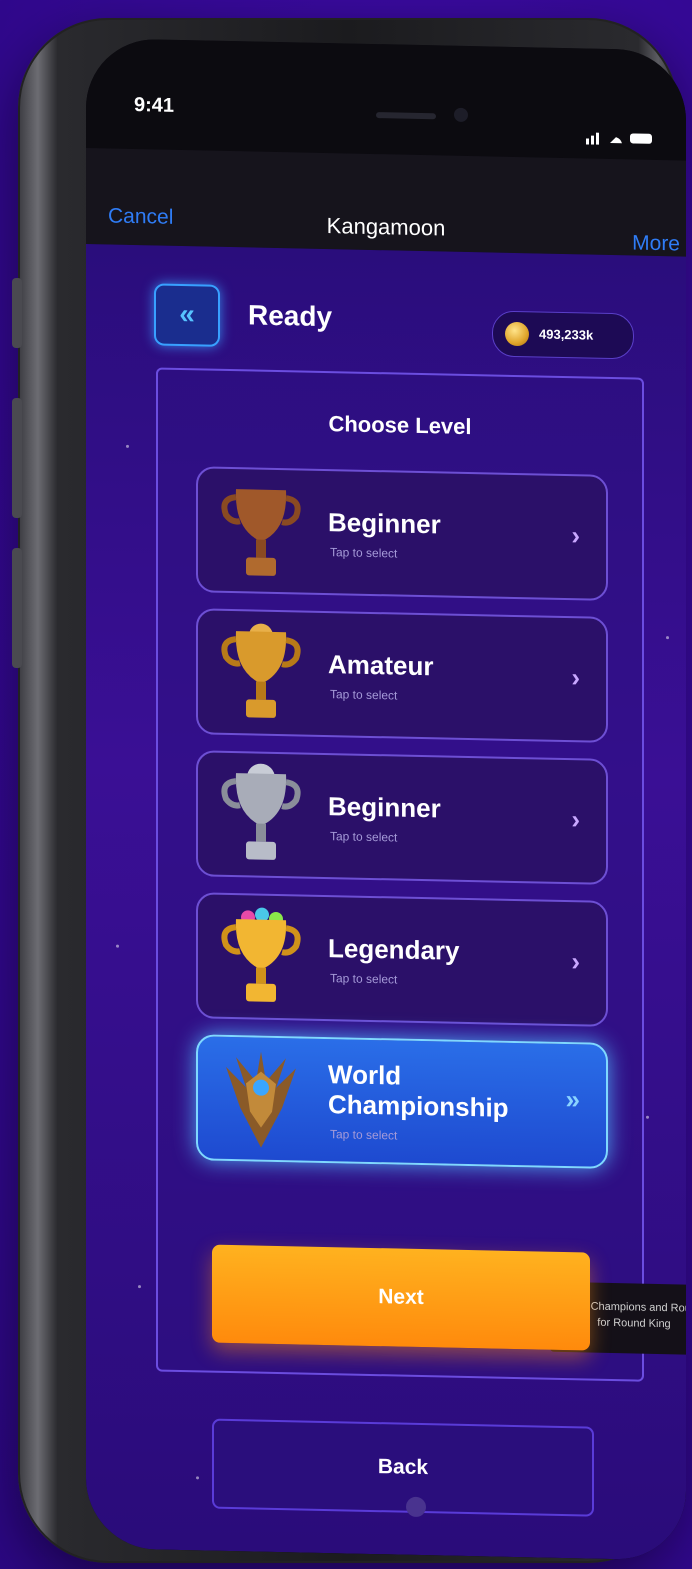  Describe the element at coordinates (261, 811) in the screenshot. I see `silver-trophy-icon` at that location.